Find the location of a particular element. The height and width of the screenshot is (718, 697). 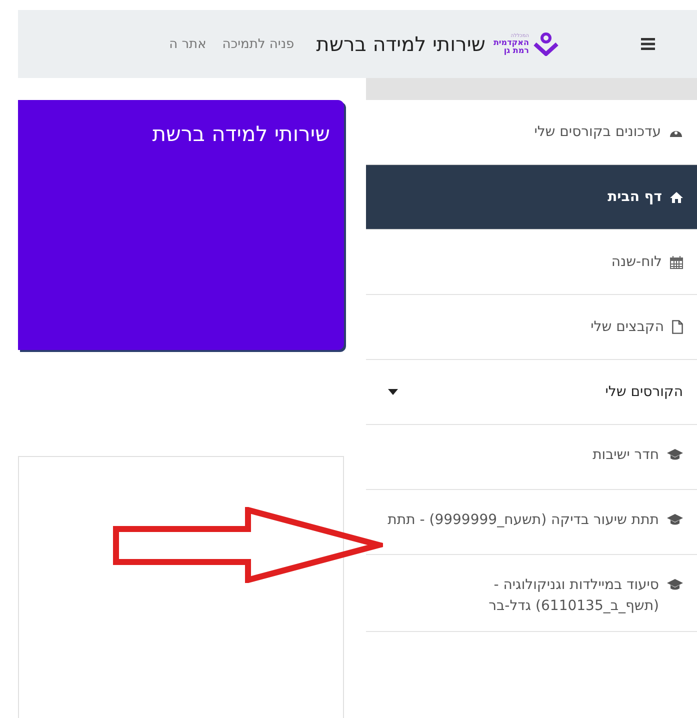

section-header: הקורסים שלי is located at coordinates (531, 392).